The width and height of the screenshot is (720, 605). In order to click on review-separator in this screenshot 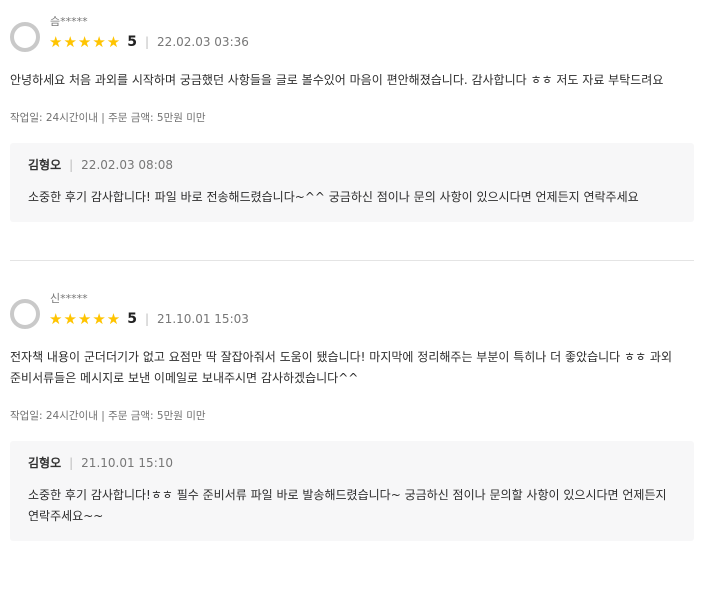, I will do `click(352, 260)`.